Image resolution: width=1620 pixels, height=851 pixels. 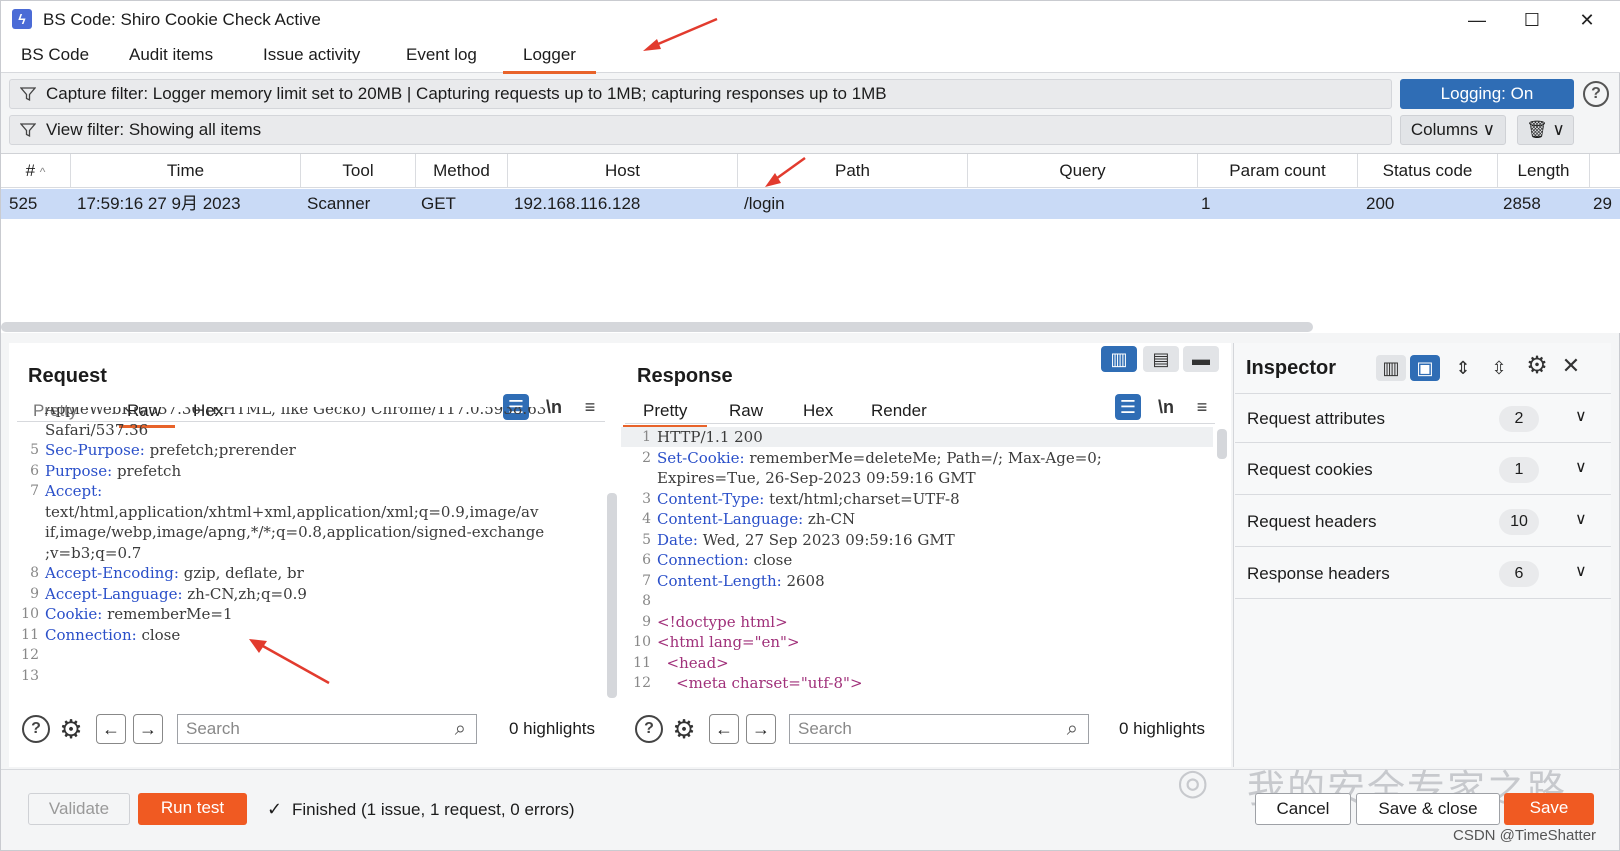 I want to click on header-name: Connection:, so click(x=91, y=634).